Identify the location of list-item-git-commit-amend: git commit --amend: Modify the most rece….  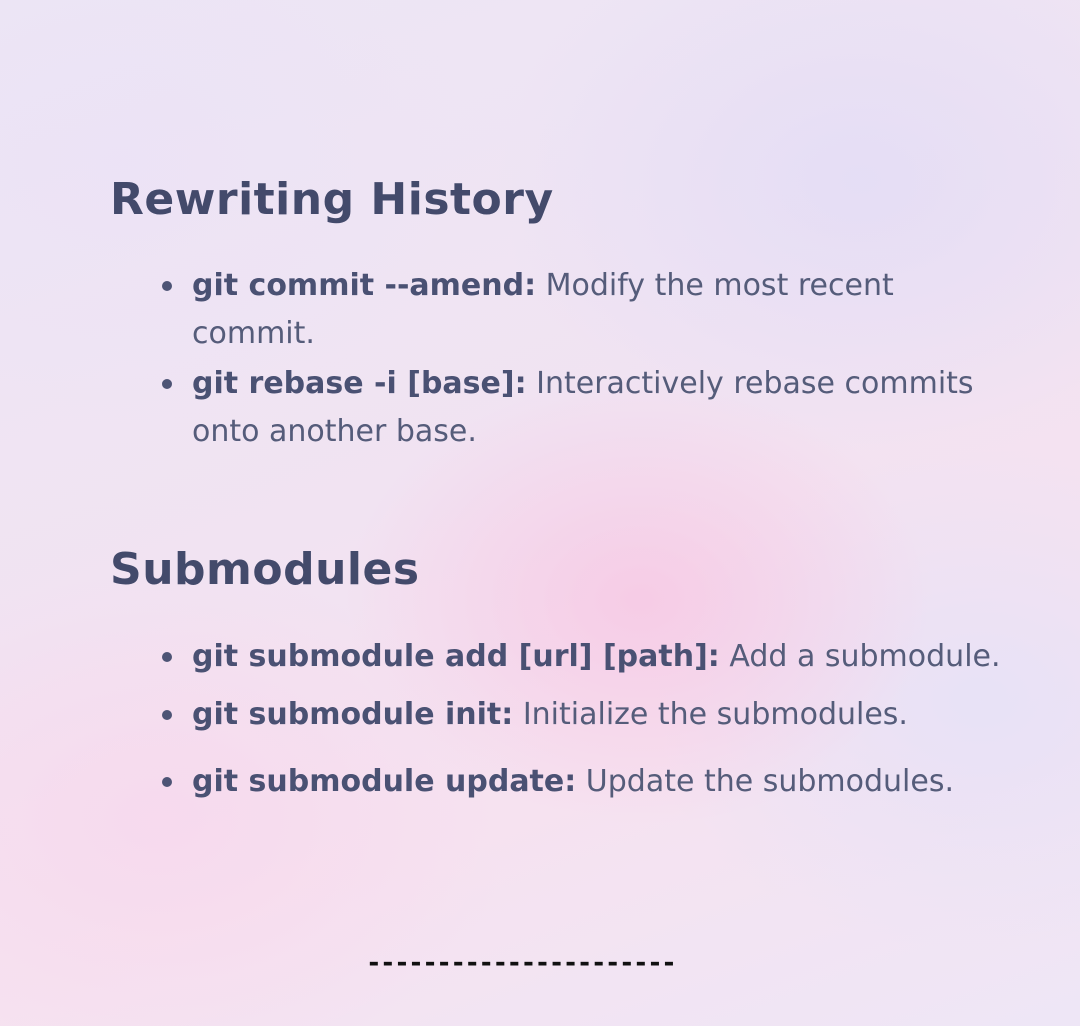
(590, 310).